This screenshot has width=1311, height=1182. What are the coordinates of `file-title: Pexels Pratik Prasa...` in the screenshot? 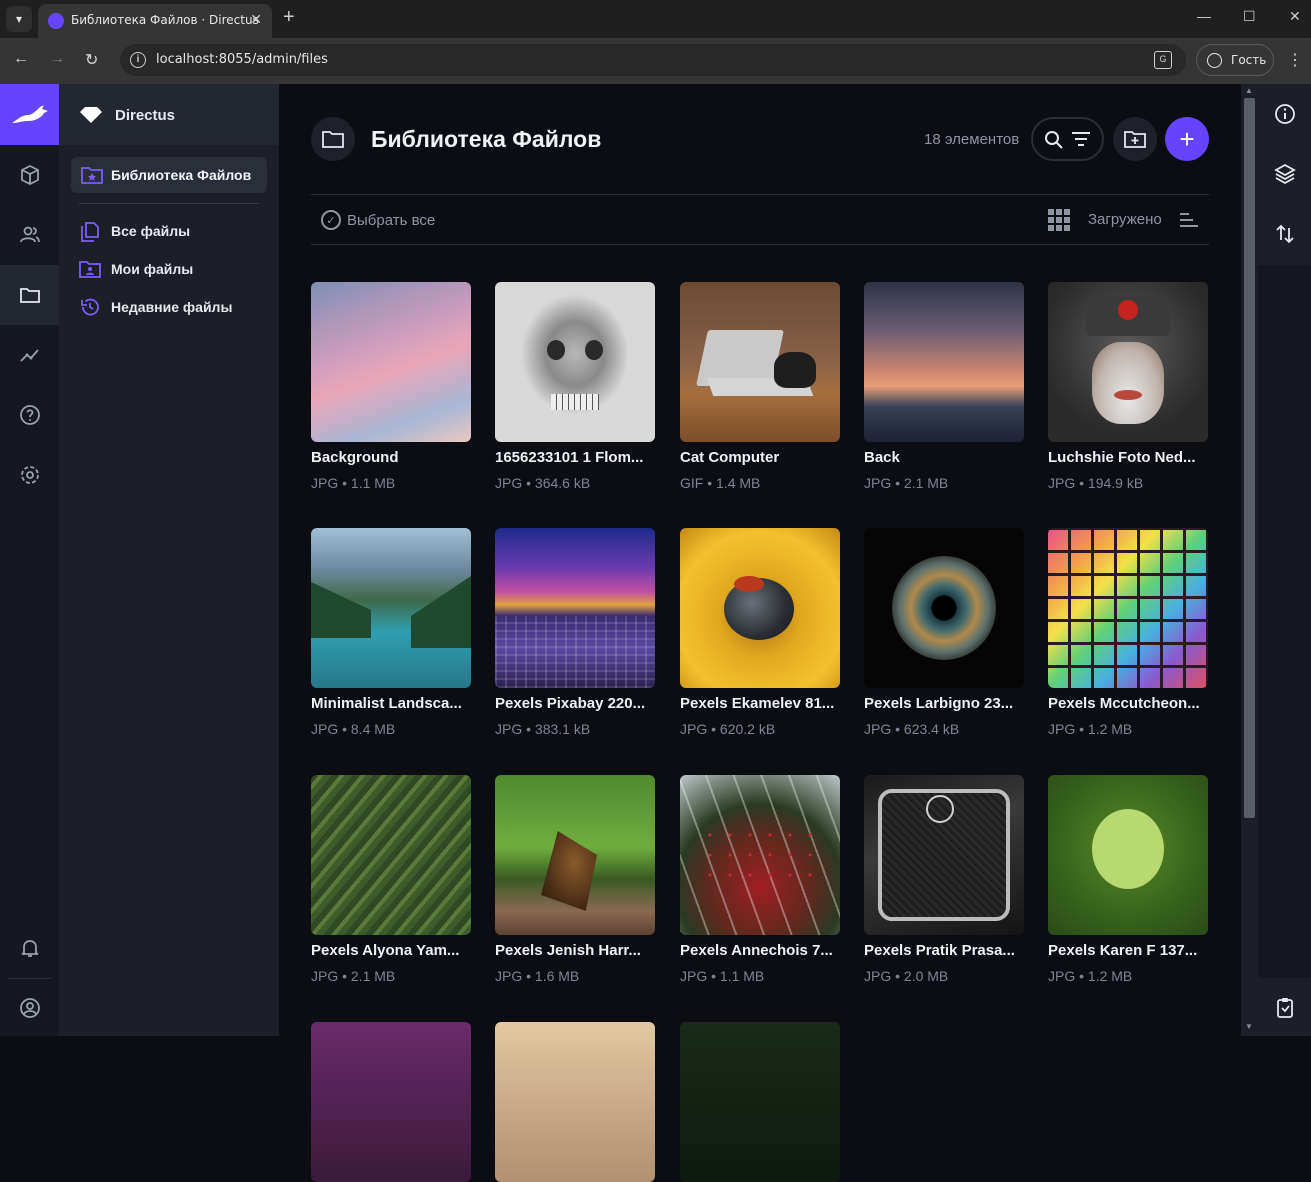 It's located at (939, 950).